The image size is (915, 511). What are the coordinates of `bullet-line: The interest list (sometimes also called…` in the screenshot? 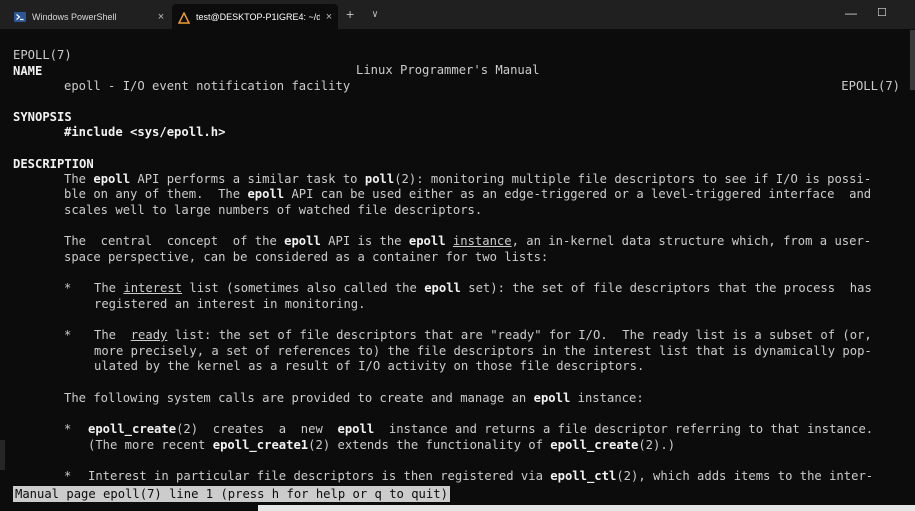 It's located at (483, 288).